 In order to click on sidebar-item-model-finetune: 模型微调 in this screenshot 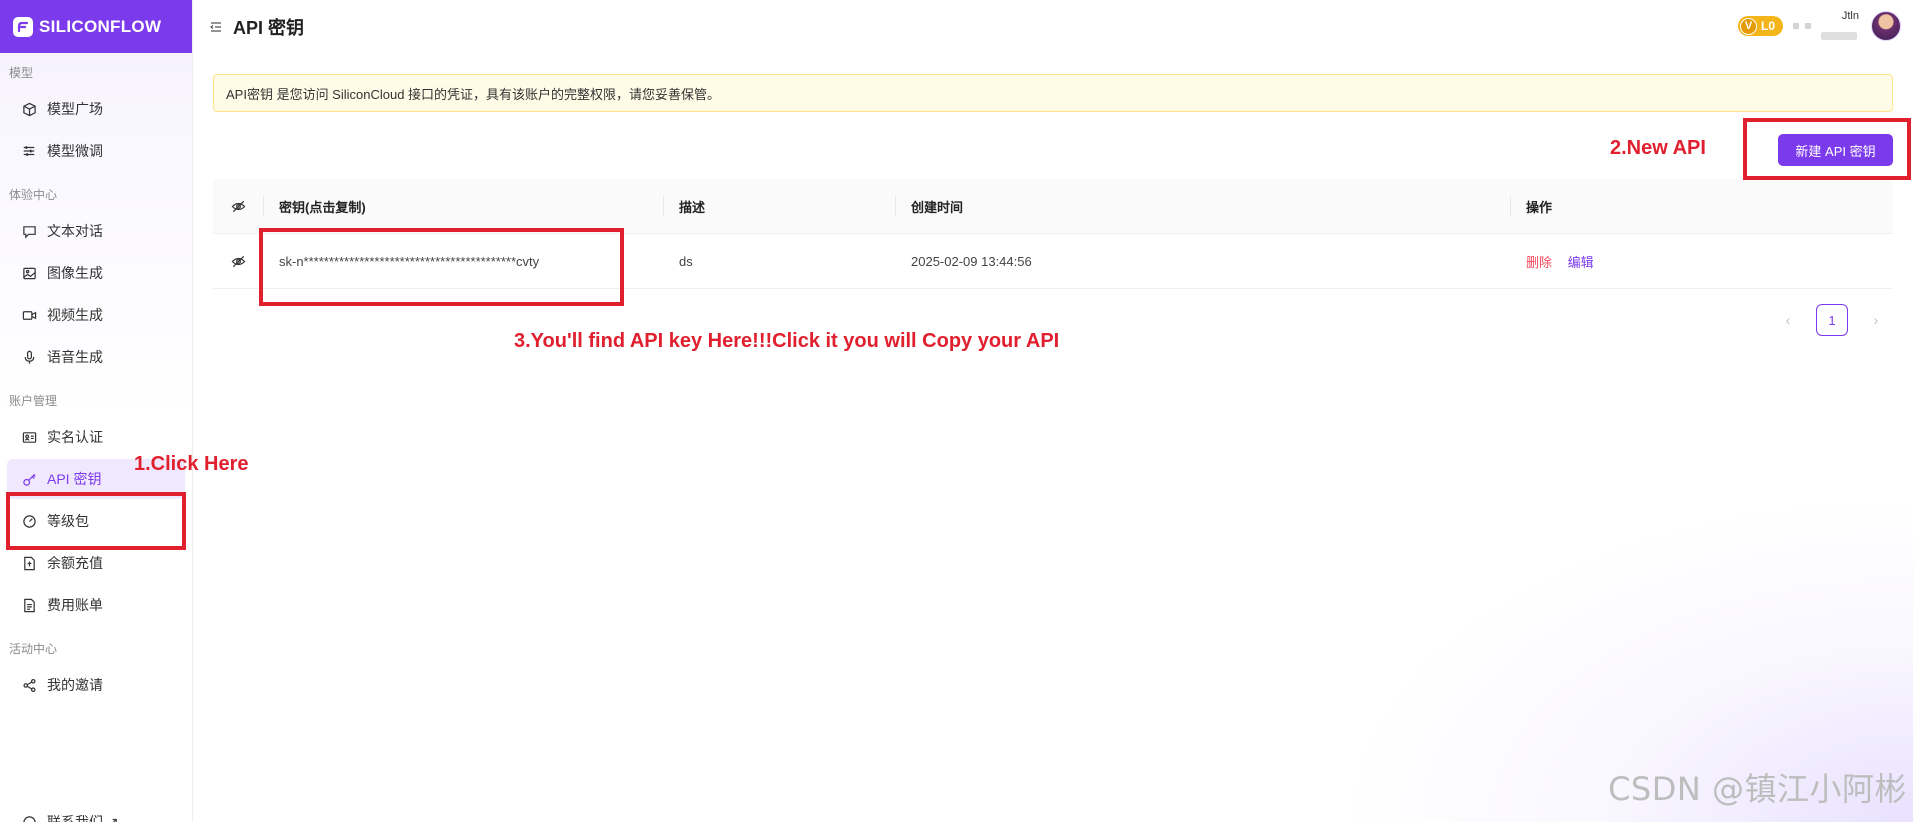, I will do `click(96, 151)`.